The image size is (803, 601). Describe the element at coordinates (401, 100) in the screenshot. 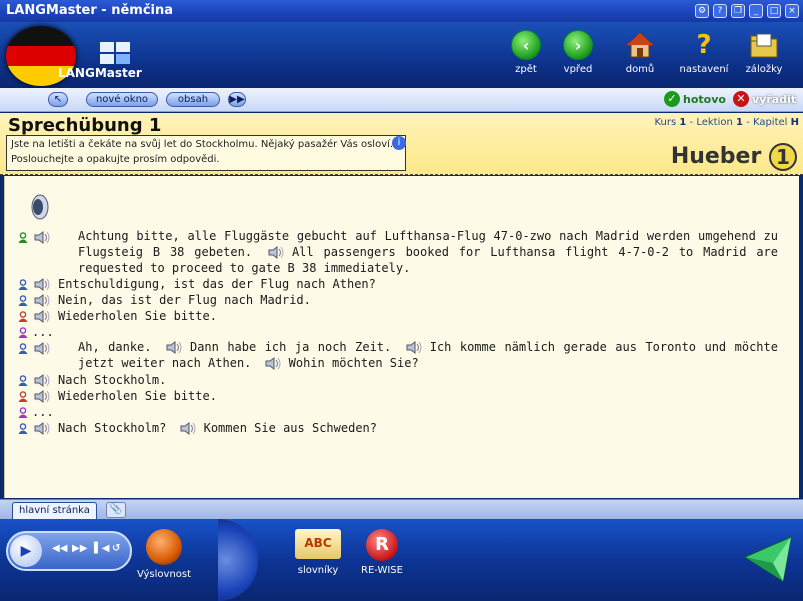

I see `secondary-toolbar: ↖ nové okno obsah ▶▶ ✓ hotovo ✕ vyřadit` at that location.